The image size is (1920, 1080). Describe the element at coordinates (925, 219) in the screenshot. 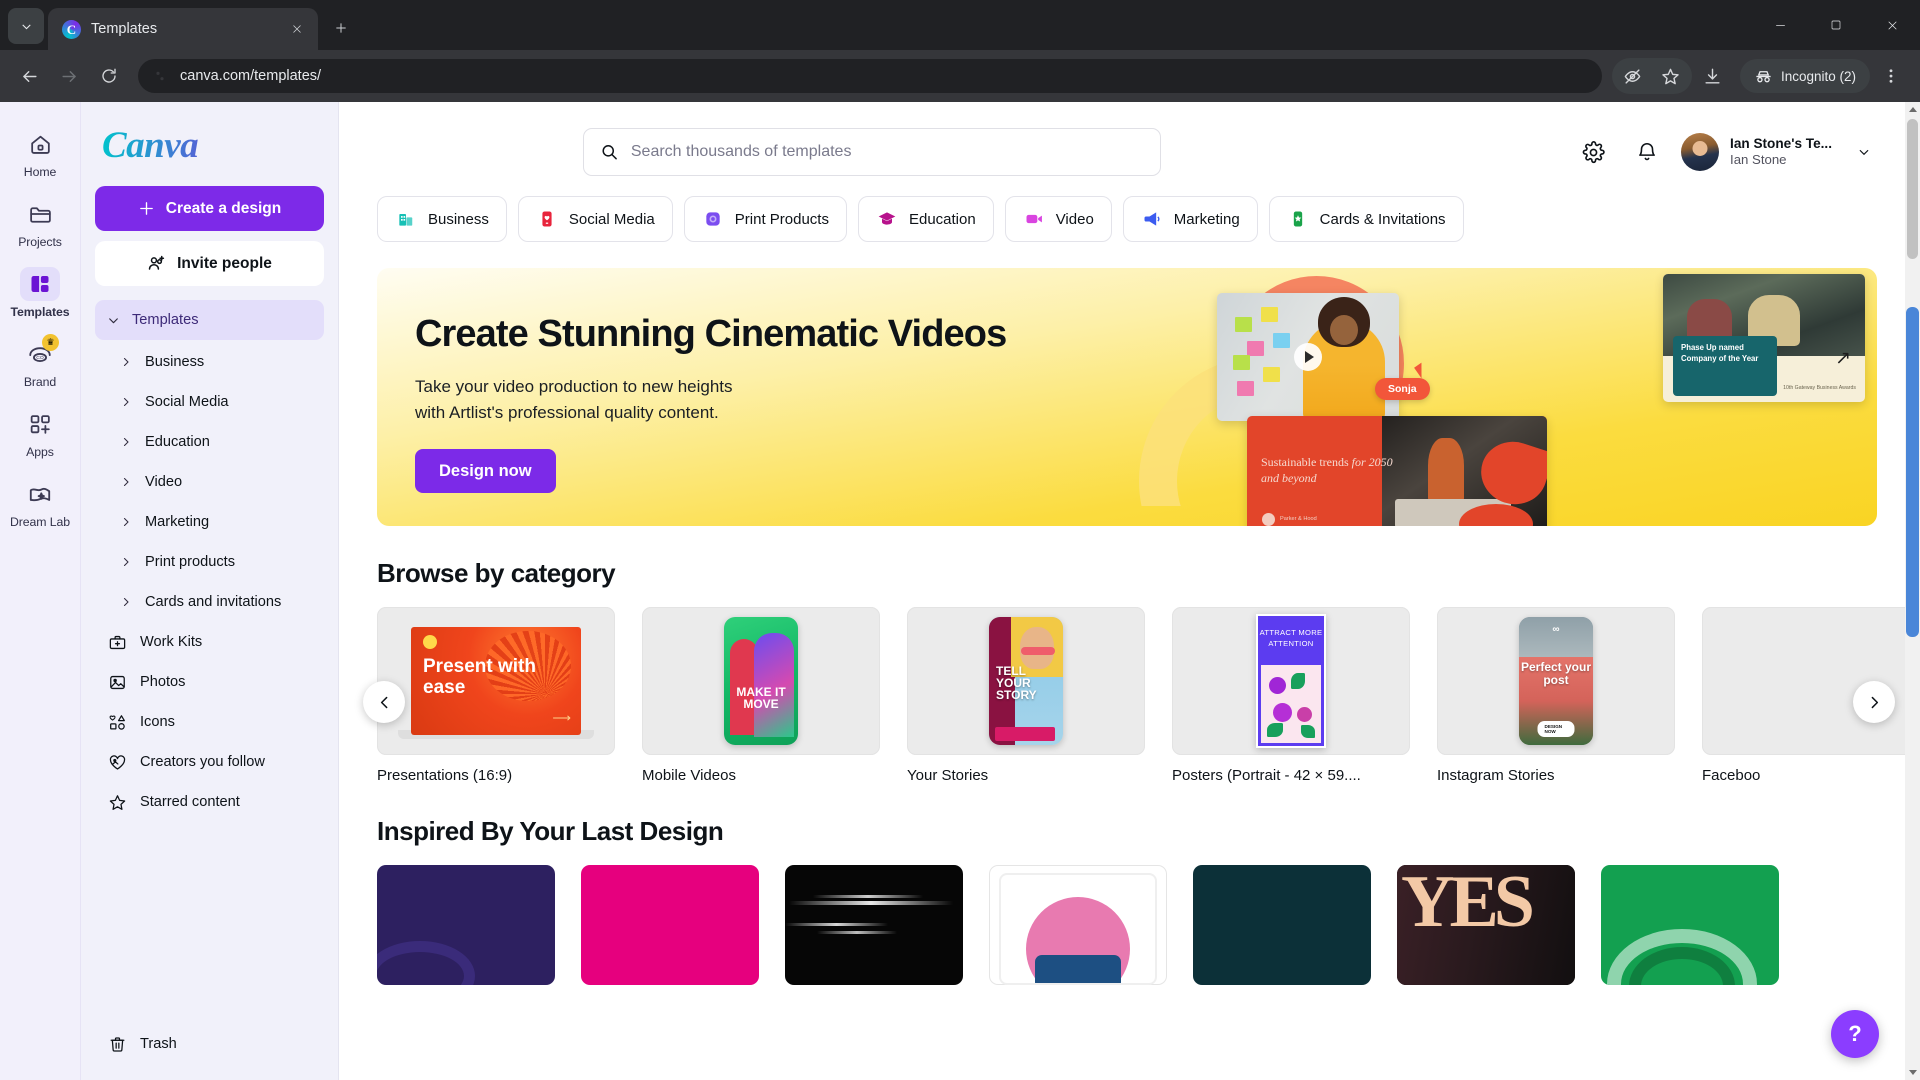

I see `chip-education: Education` at that location.